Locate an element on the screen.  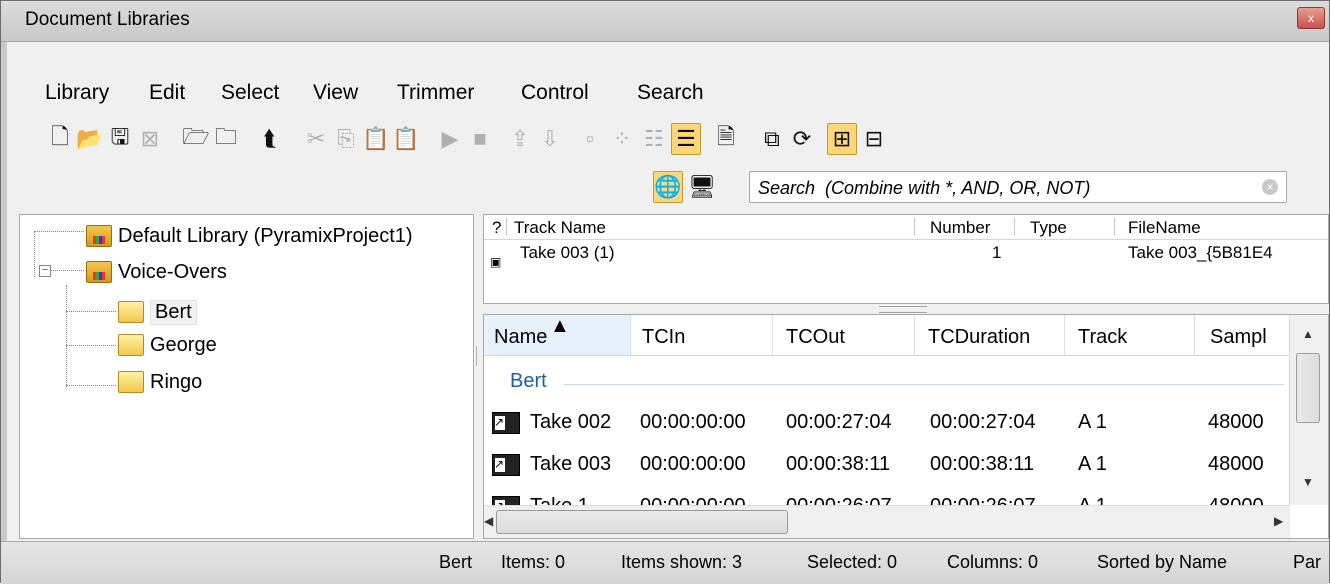
search-box: × is located at coordinates (1018, 187).